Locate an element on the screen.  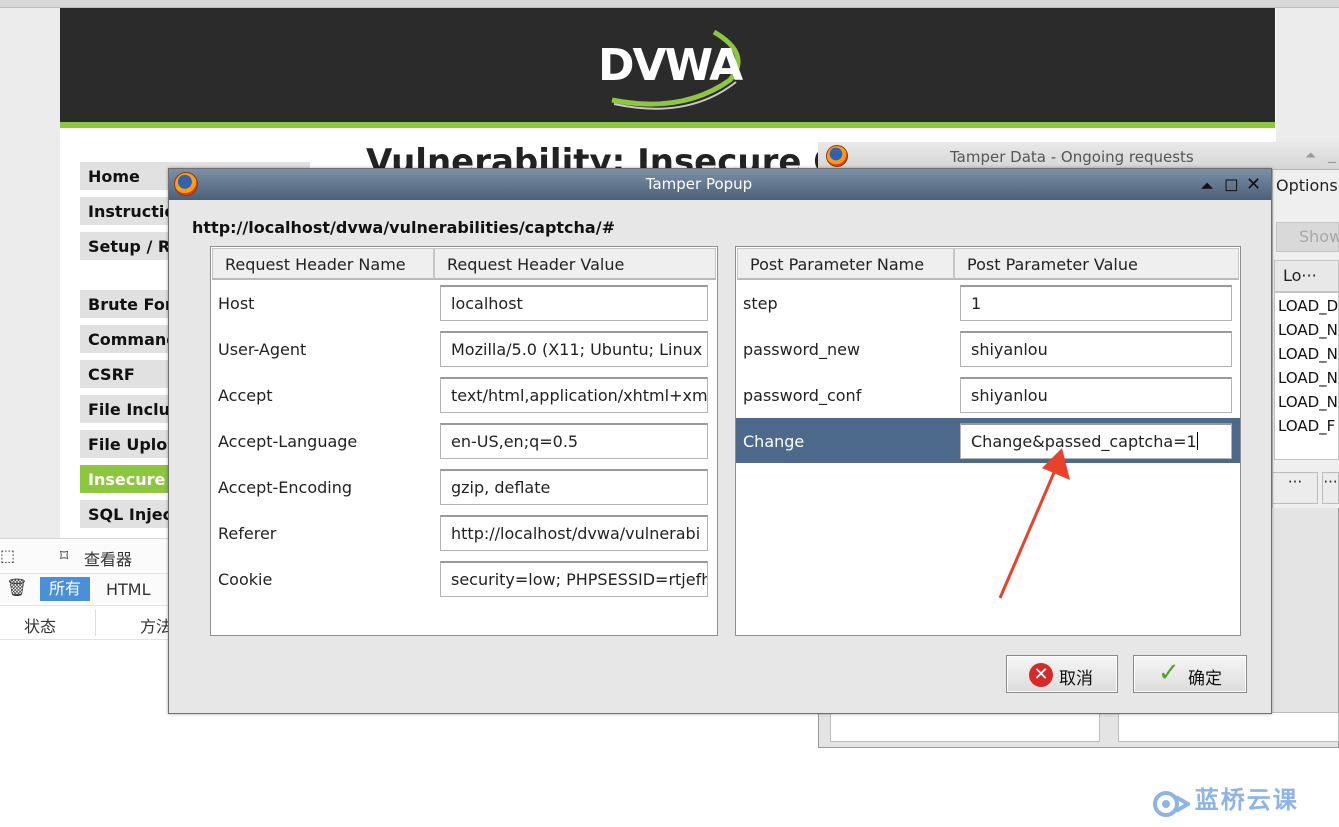
header-name-host: Host is located at coordinates (236, 303).